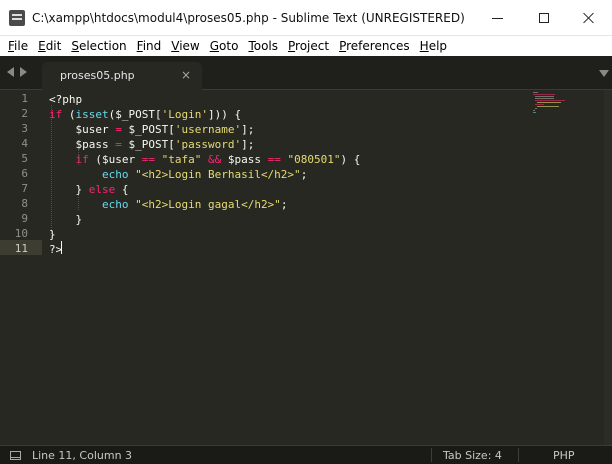 The width and height of the screenshot is (612, 464). Describe the element at coordinates (214, 159) in the screenshot. I see `code-token: &&` at that location.